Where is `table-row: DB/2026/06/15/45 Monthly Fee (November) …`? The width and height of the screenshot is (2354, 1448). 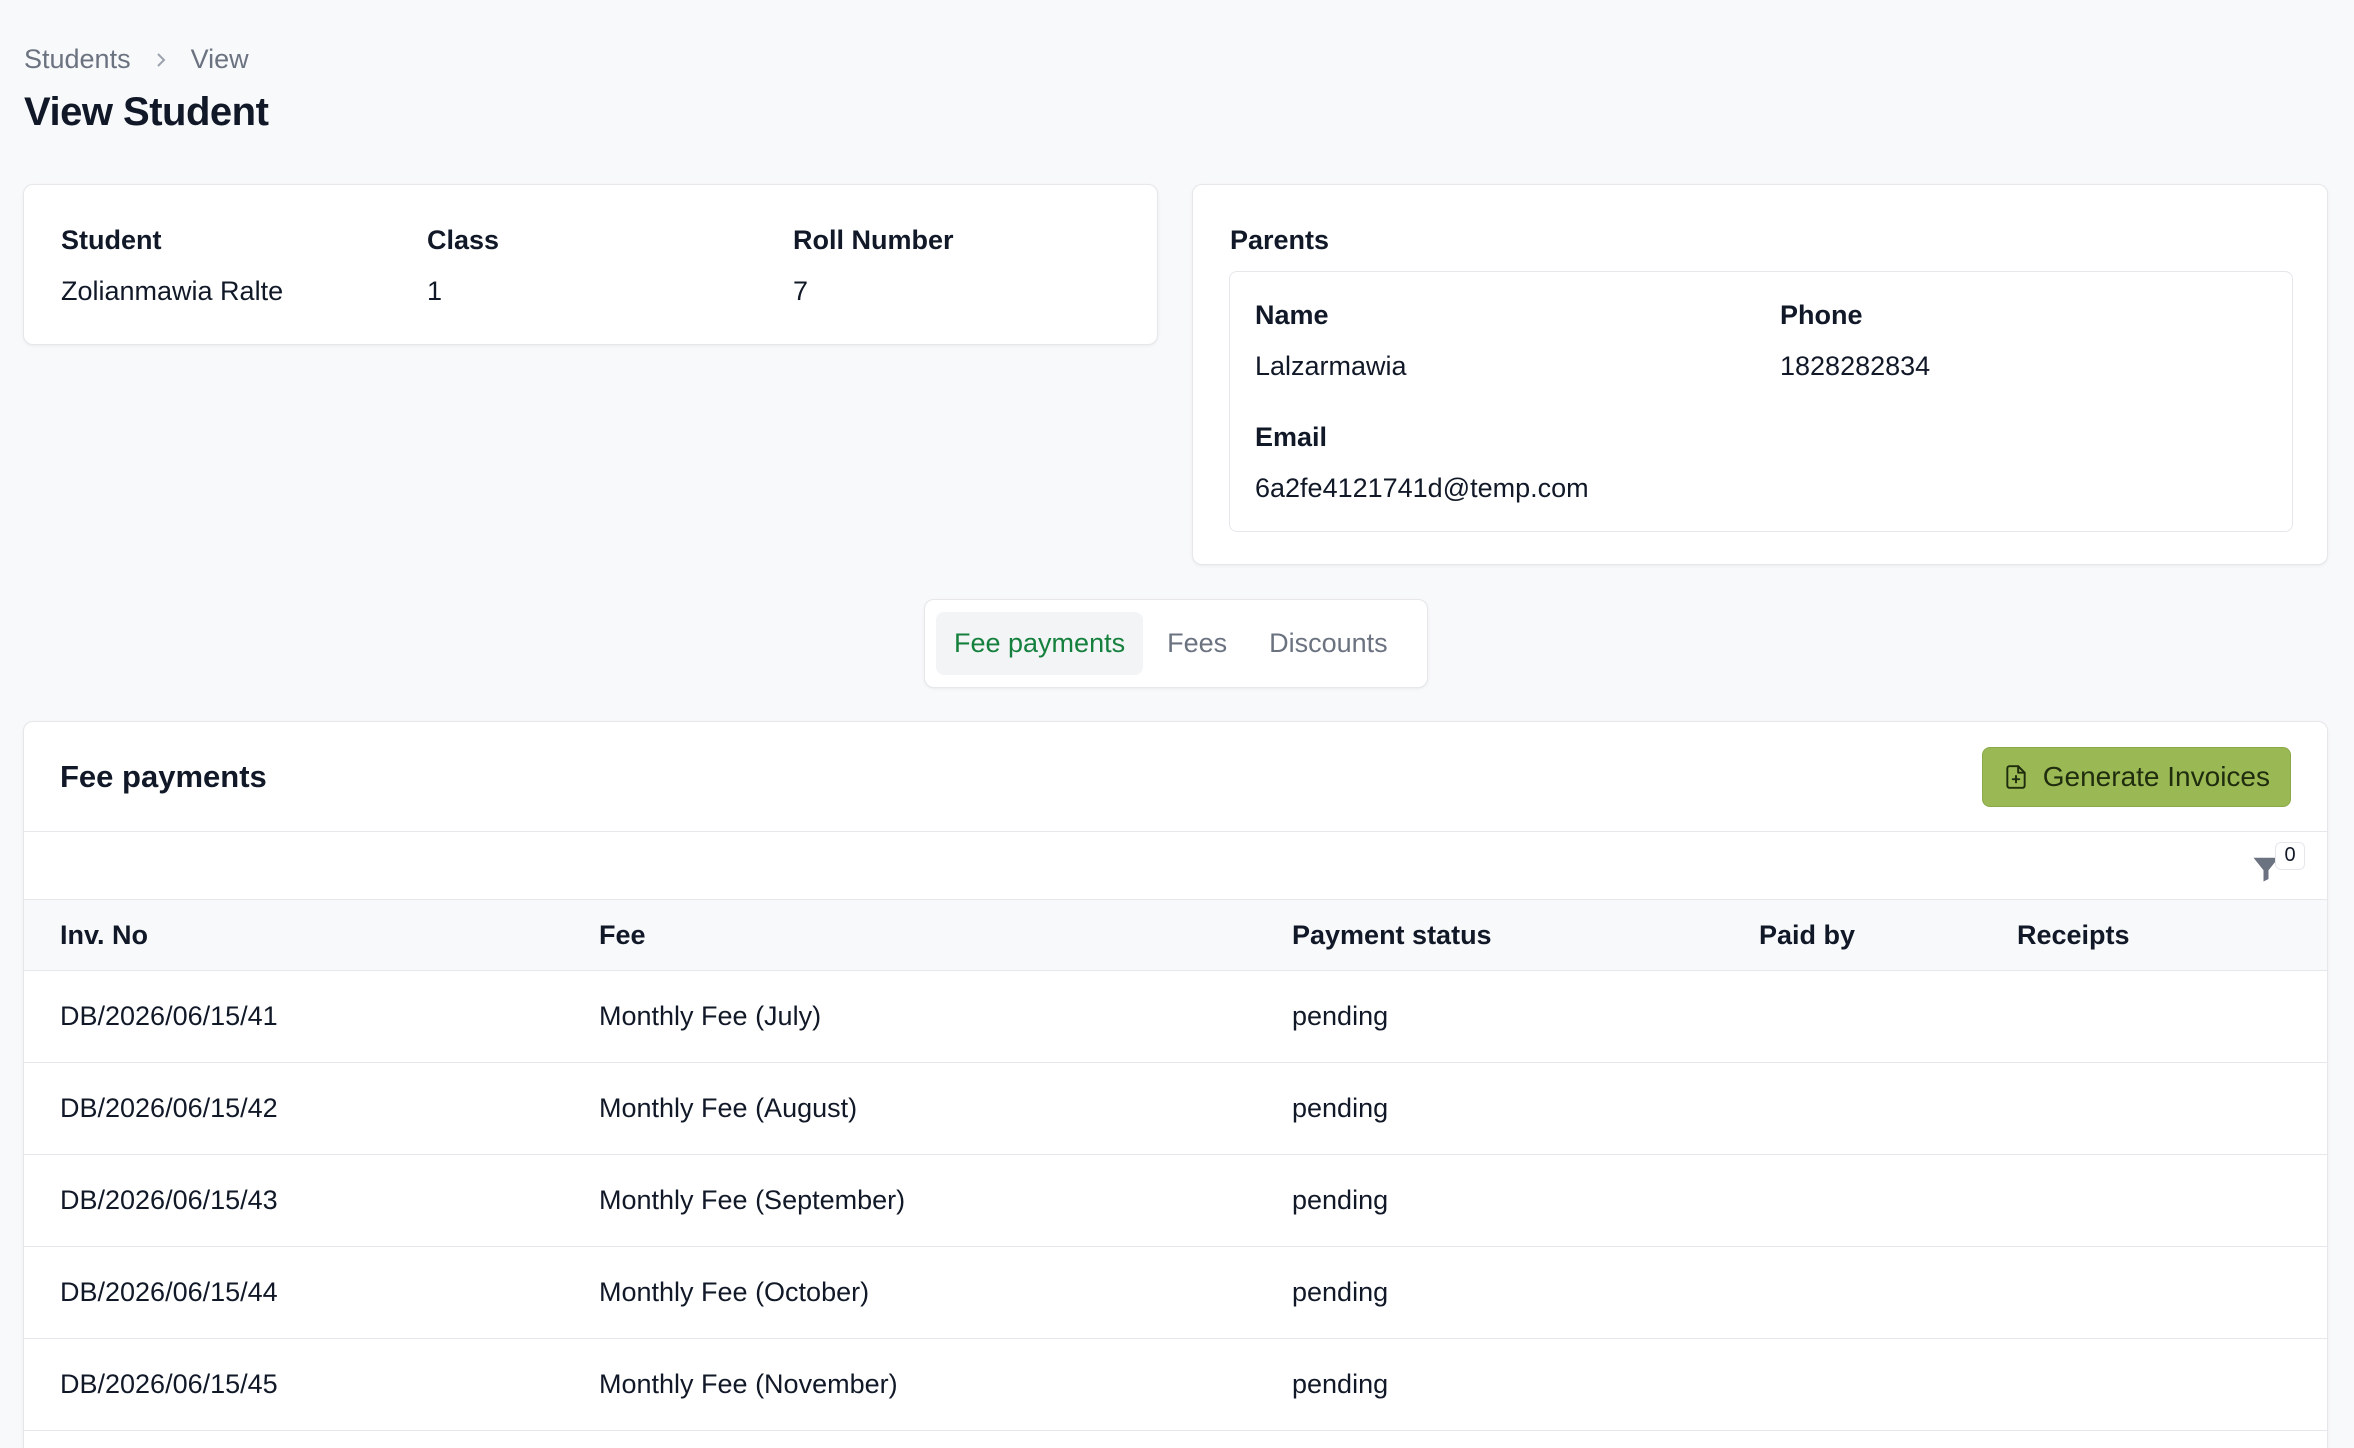
table-row: DB/2026/06/15/45 Monthly Fee (November) … is located at coordinates (1175, 1385).